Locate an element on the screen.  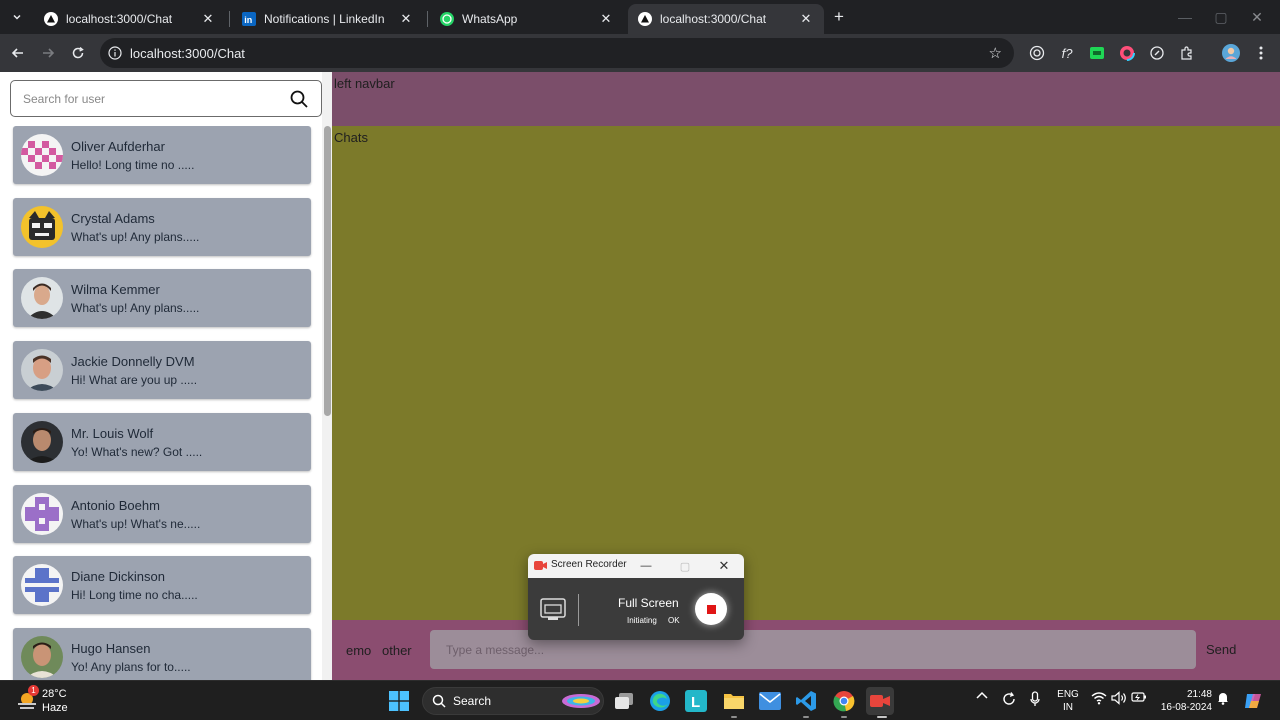
back-arrow-icon is located at coordinates (18, 53).